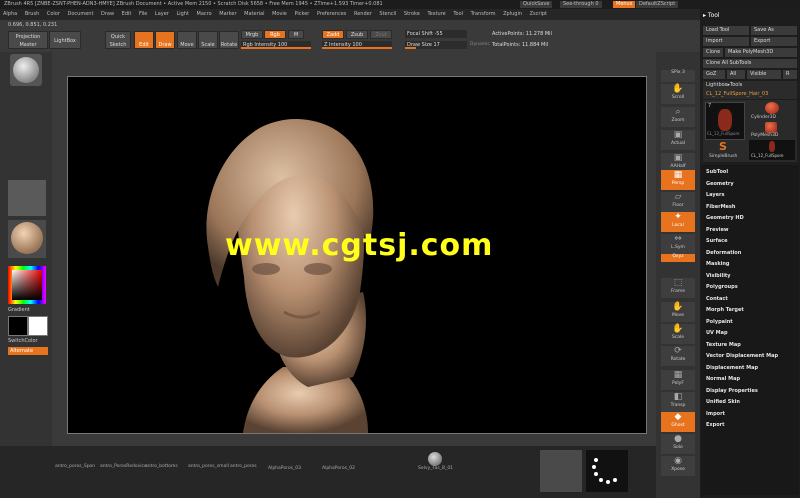 The image size is (800, 498). I want to click on visible-button: Visible, so click(764, 74).